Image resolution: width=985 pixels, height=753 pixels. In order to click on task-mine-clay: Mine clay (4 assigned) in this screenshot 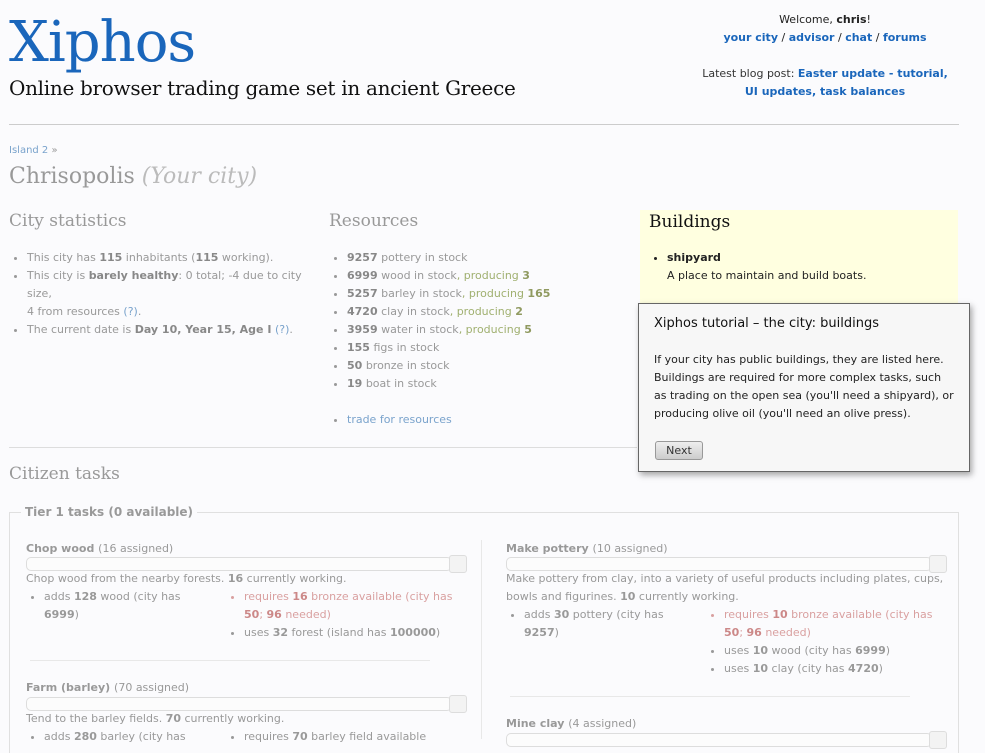, I will do `click(571, 723)`.